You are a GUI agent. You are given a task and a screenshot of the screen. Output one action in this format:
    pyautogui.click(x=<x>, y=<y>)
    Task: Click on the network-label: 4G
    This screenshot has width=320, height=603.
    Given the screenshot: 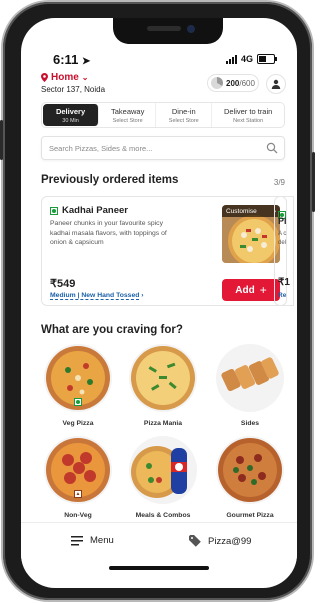 What is the action you would take?
    pyautogui.click(x=246, y=59)
    